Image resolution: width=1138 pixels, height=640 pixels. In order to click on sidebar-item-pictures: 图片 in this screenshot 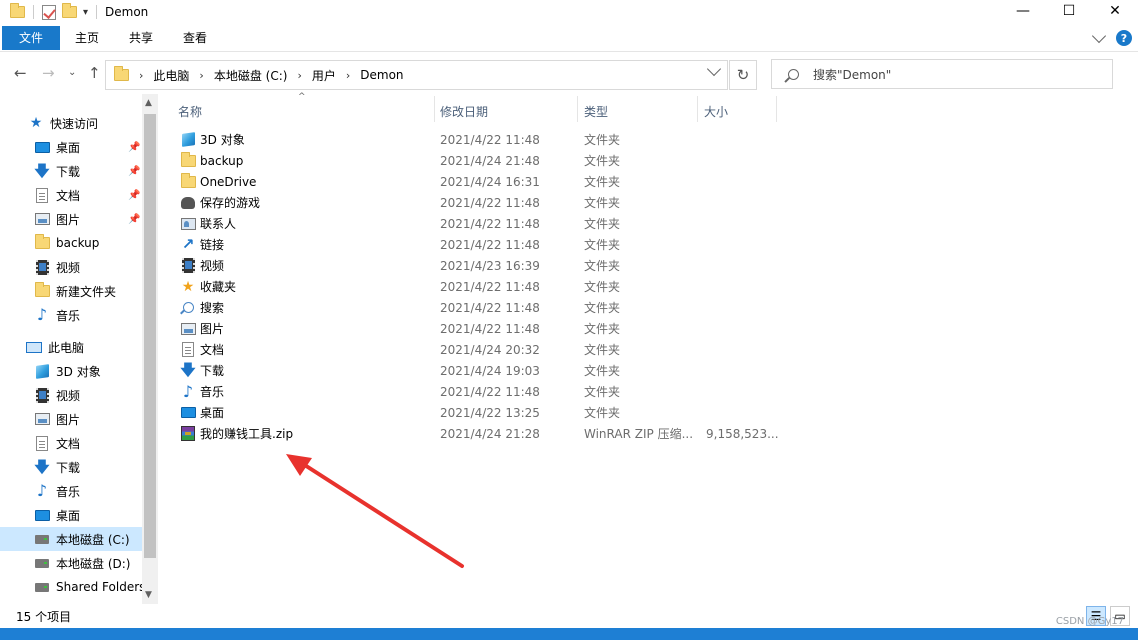, I will do `click(71, 419)`.